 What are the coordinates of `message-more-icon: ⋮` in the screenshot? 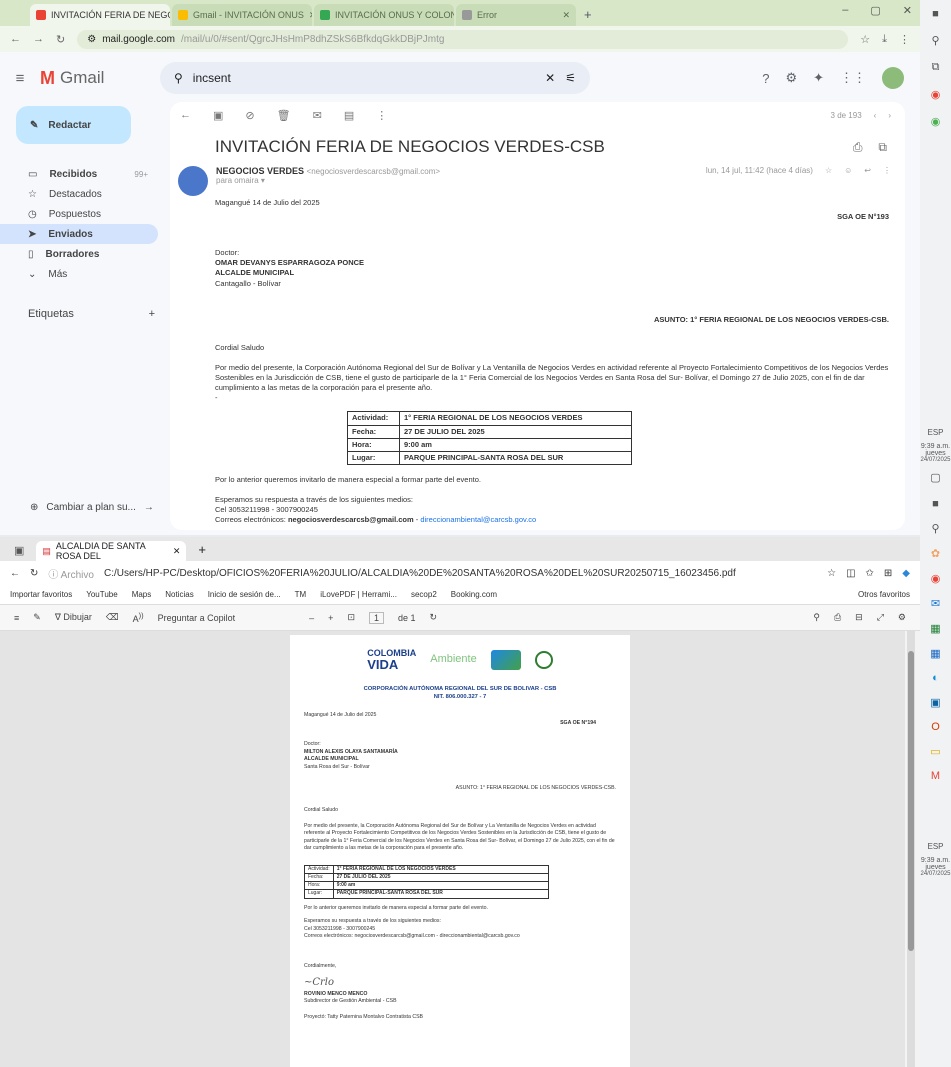 It's located at (887, 181).